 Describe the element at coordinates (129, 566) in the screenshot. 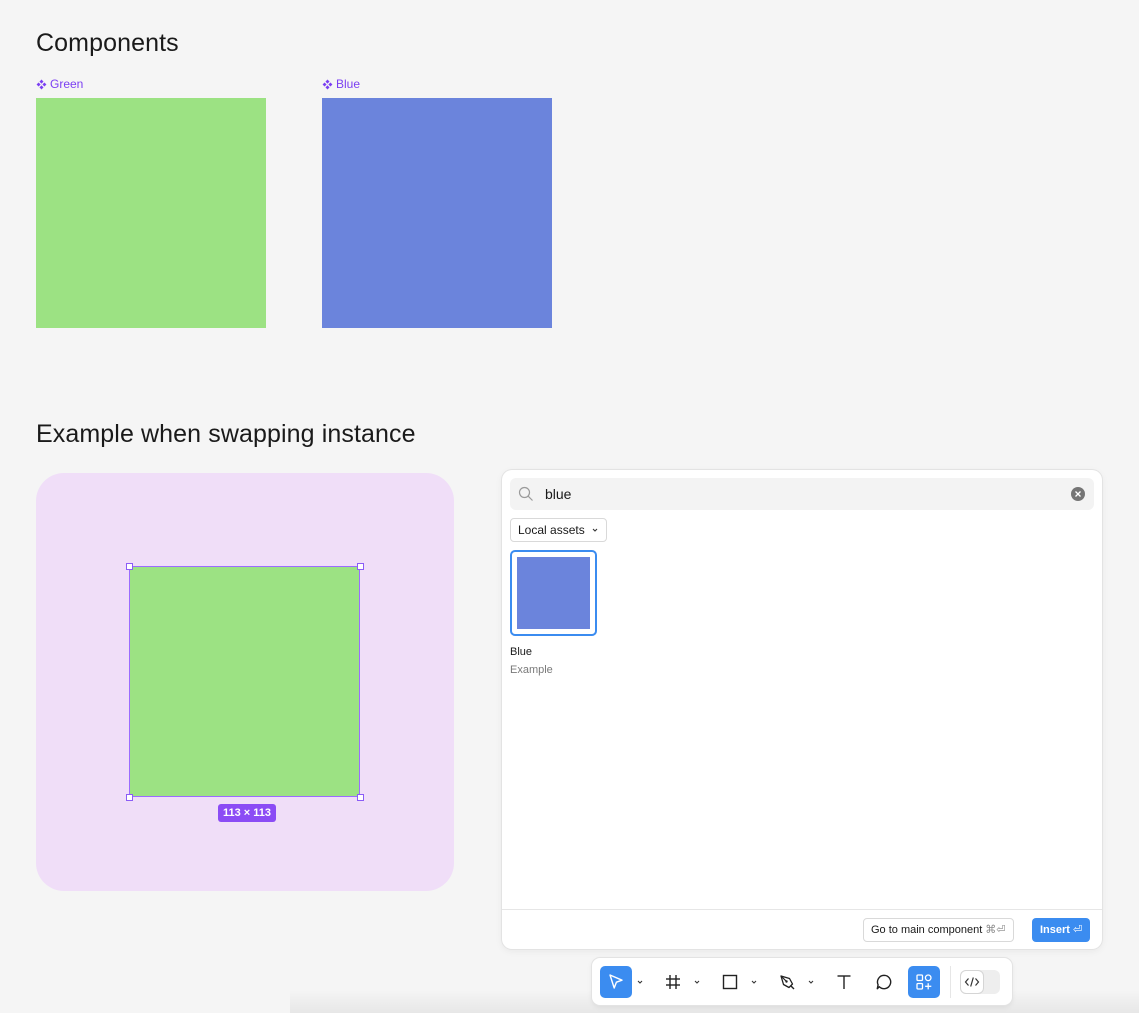

I see `resize-handle-top-left` at that location.